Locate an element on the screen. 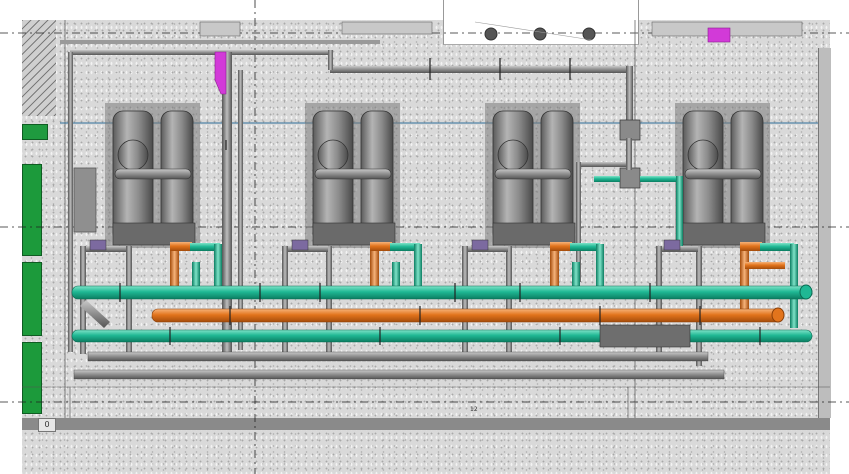 Image resolution: width=849 pixels, height=474 pixels. side-unit is located at coordinates (85, 200).